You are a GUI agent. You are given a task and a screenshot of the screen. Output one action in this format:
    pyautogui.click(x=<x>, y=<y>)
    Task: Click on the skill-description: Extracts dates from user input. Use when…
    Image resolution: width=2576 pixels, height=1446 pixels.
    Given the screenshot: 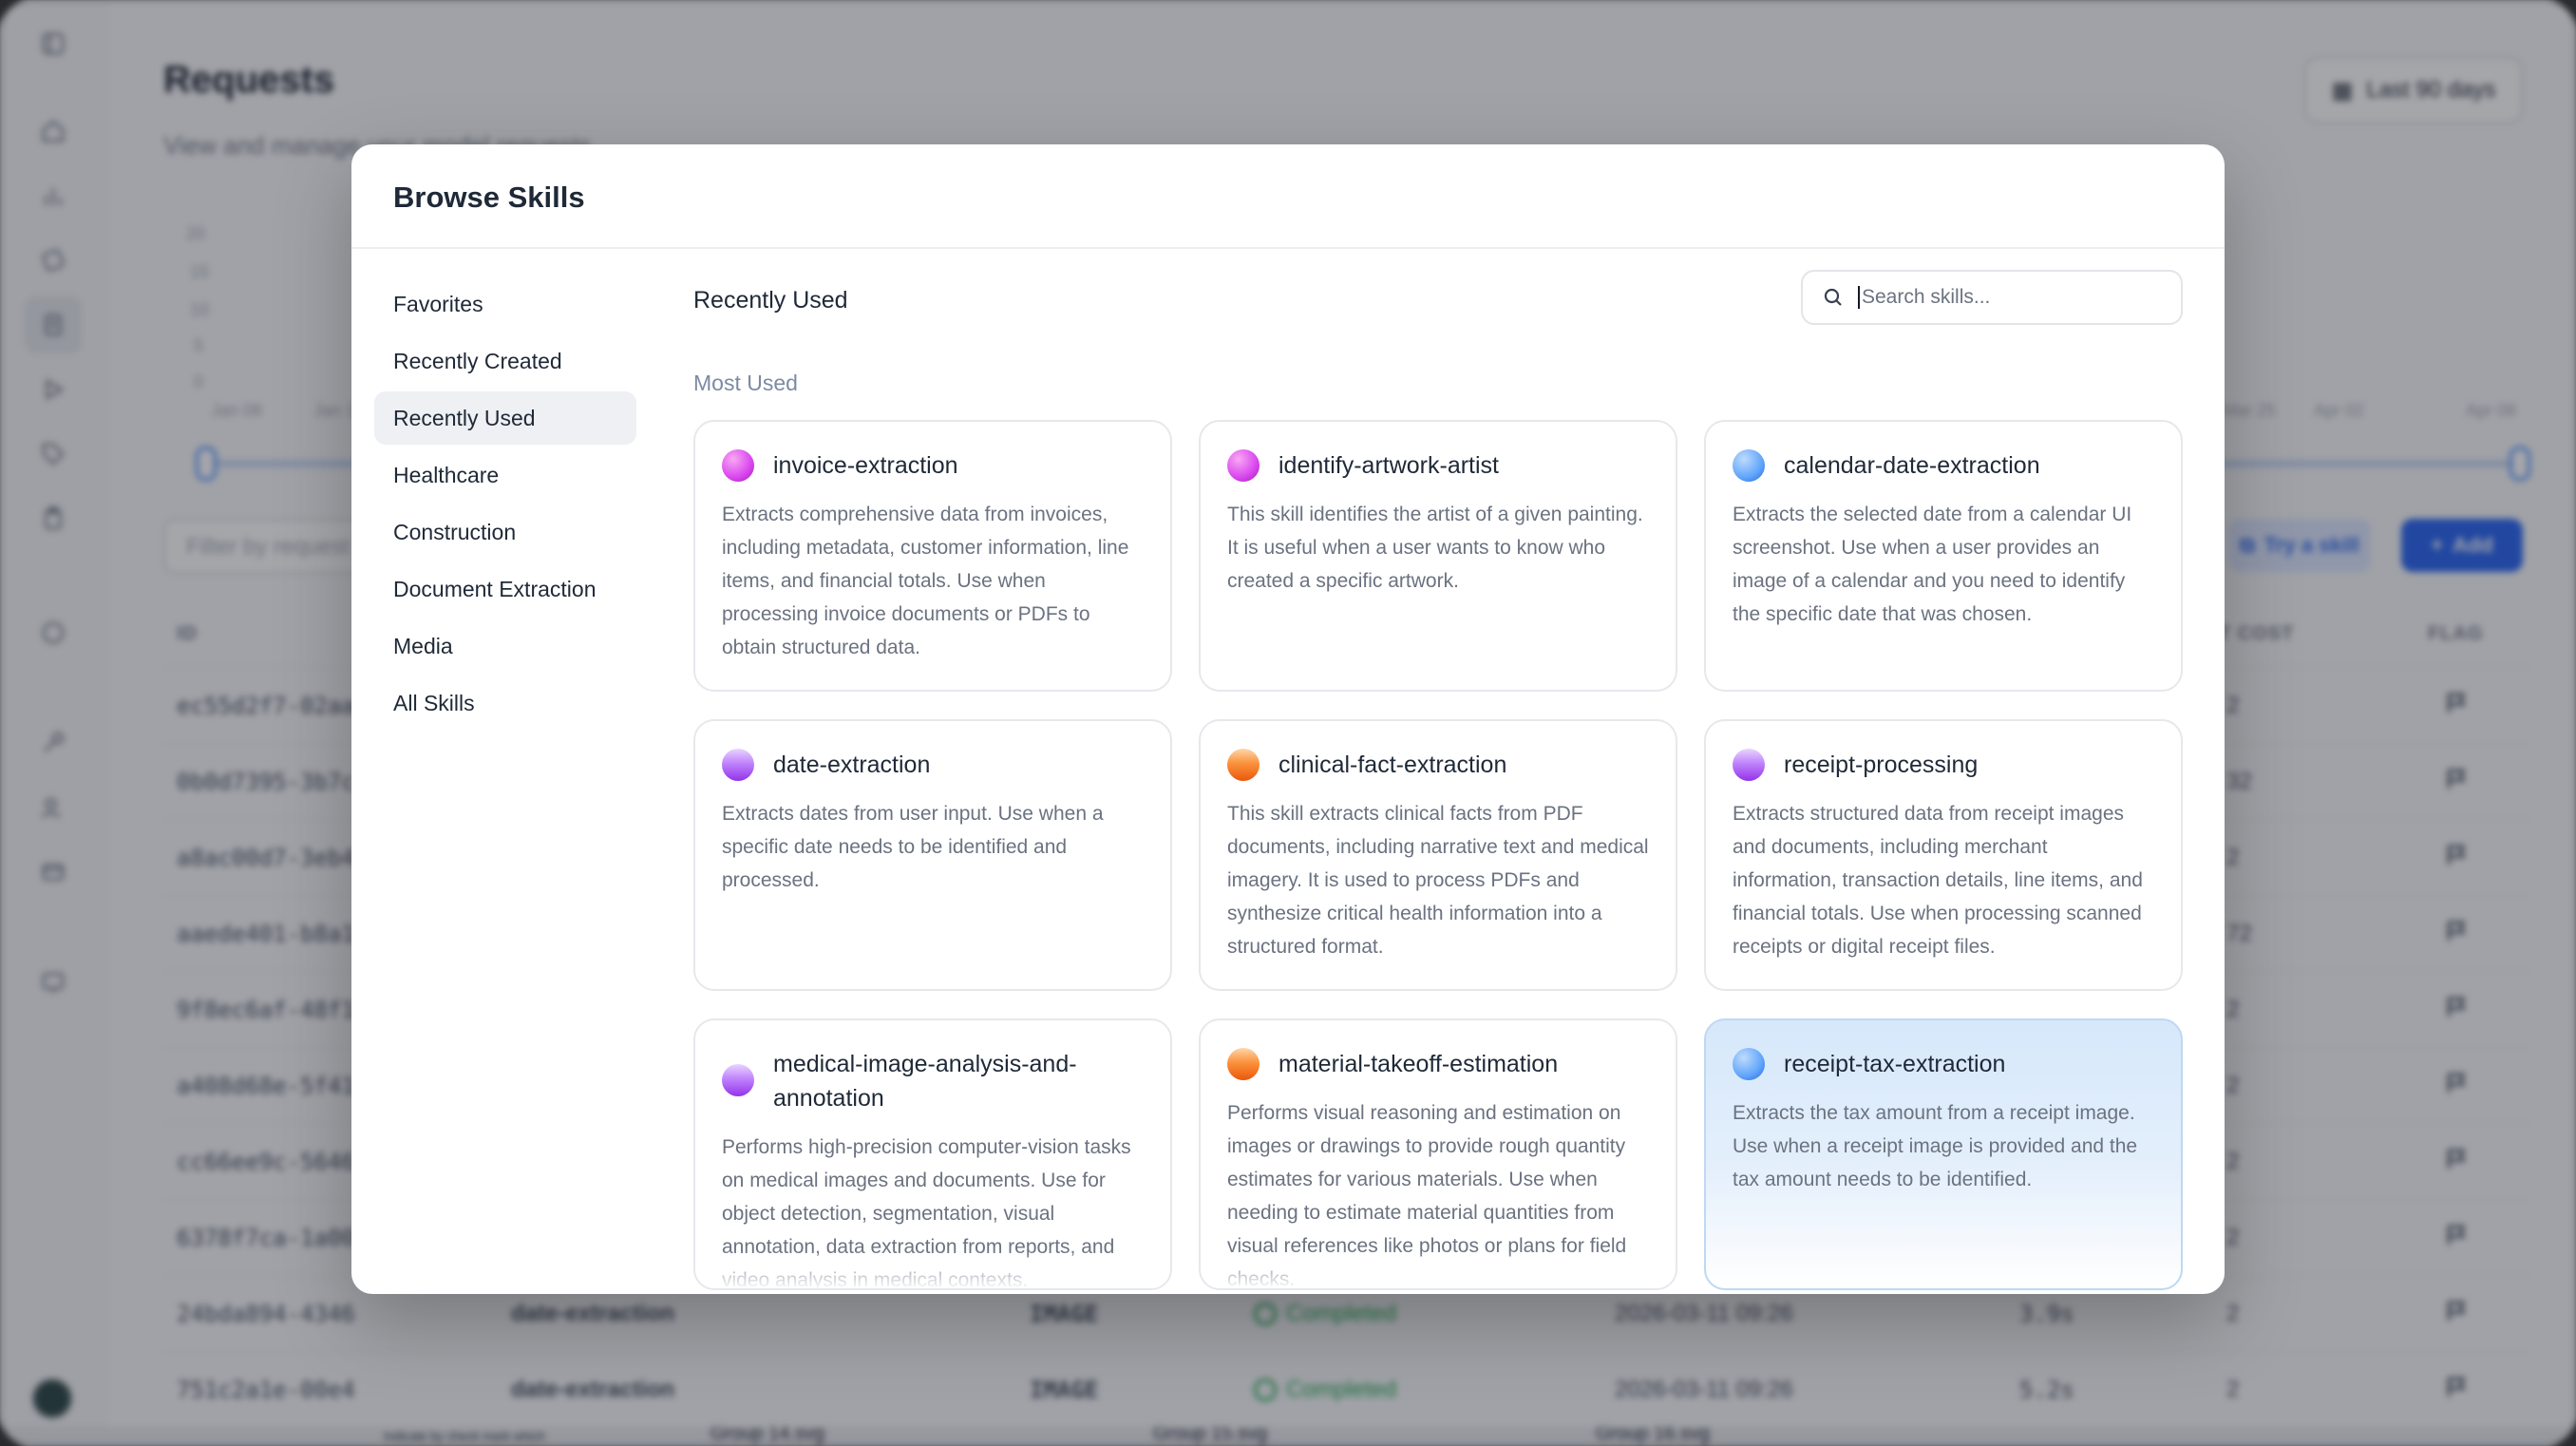 What is the action you would take?
    pyautogui.click(x=913, y=847)
    